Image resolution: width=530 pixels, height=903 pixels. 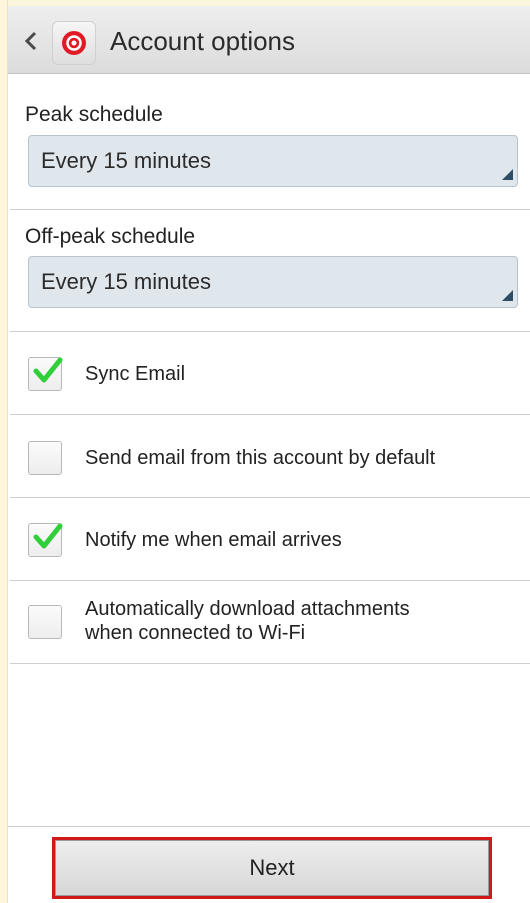 What do you see at coordinates (213, 540) in the screenshot?
I see `notify-label: Notify me when email arrives` at bounding box center [213, 540].